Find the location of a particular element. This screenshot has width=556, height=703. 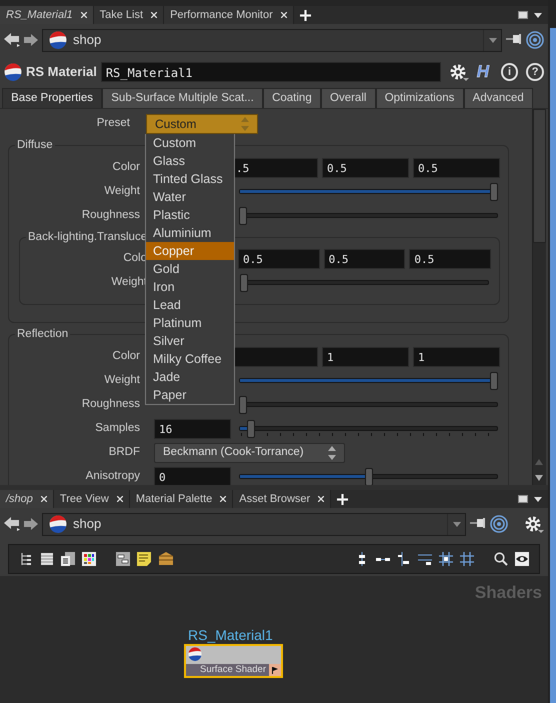

scrollbar-thumb is located at coordinates (539, 176).